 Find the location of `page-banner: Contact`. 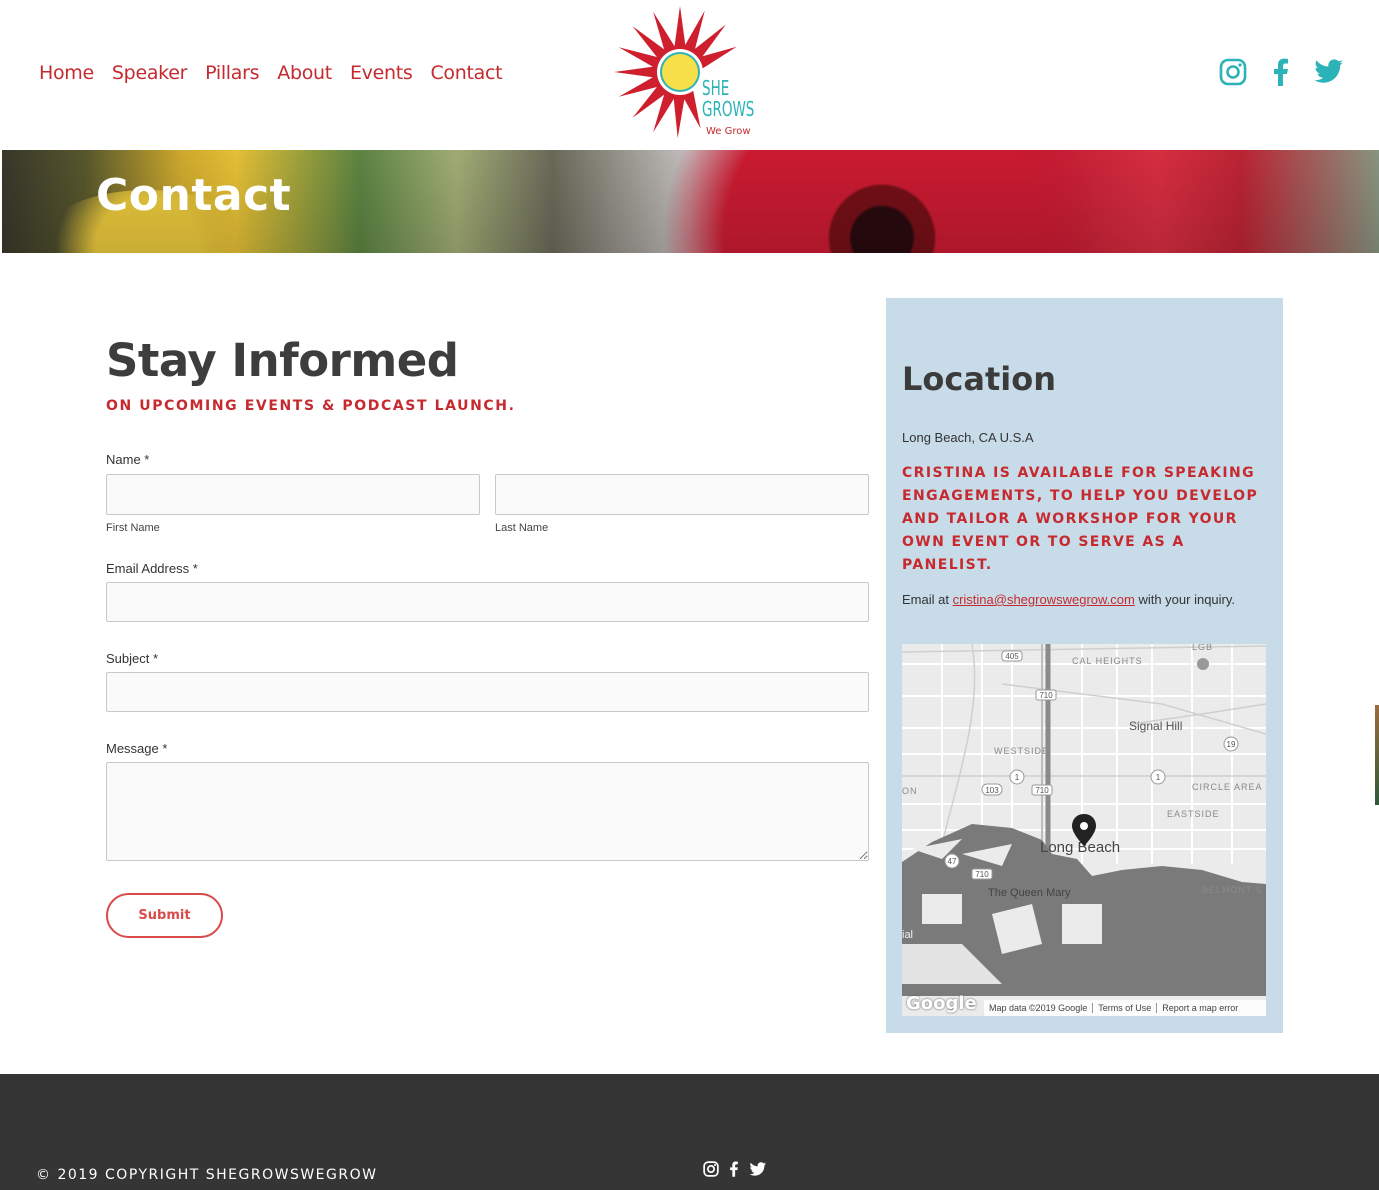

page-banner: Contact is located at coordinates (690, 201).